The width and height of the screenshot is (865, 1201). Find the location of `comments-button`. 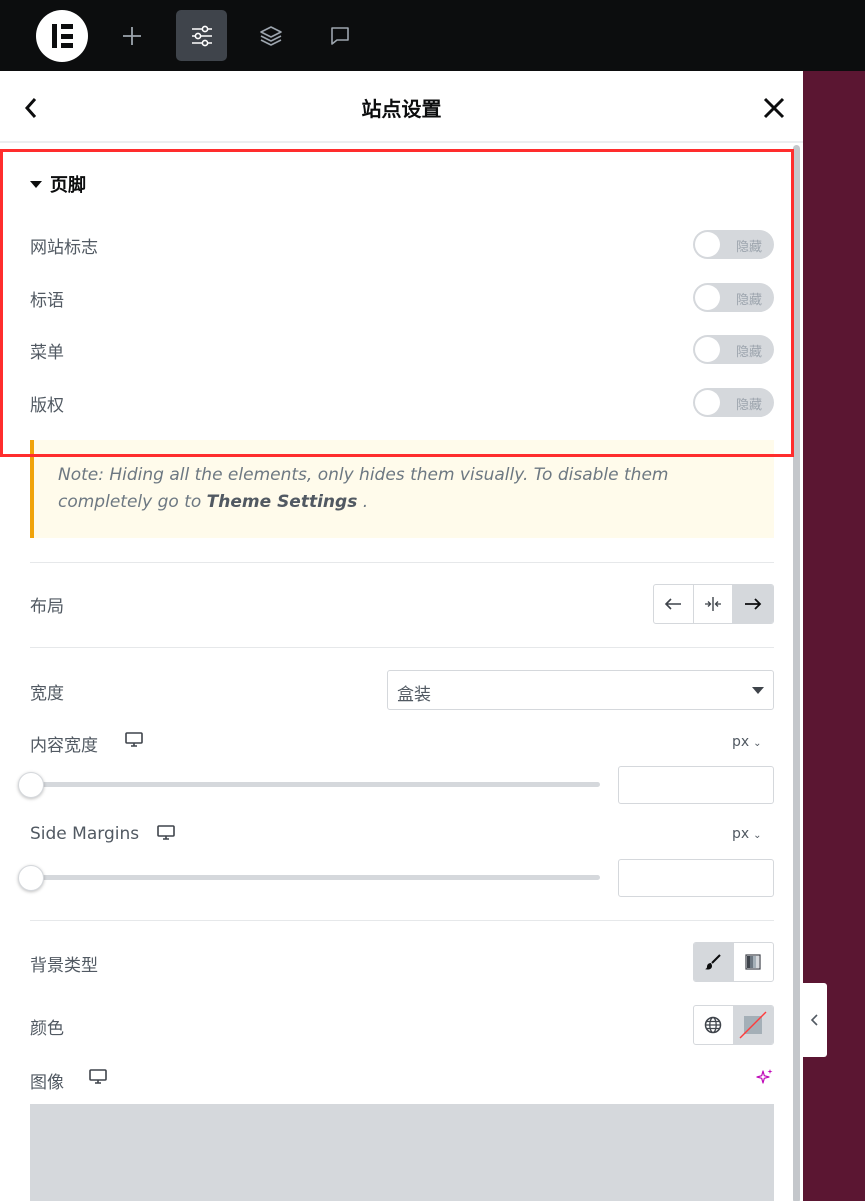

comments-button is located at coordinates (339, 35).